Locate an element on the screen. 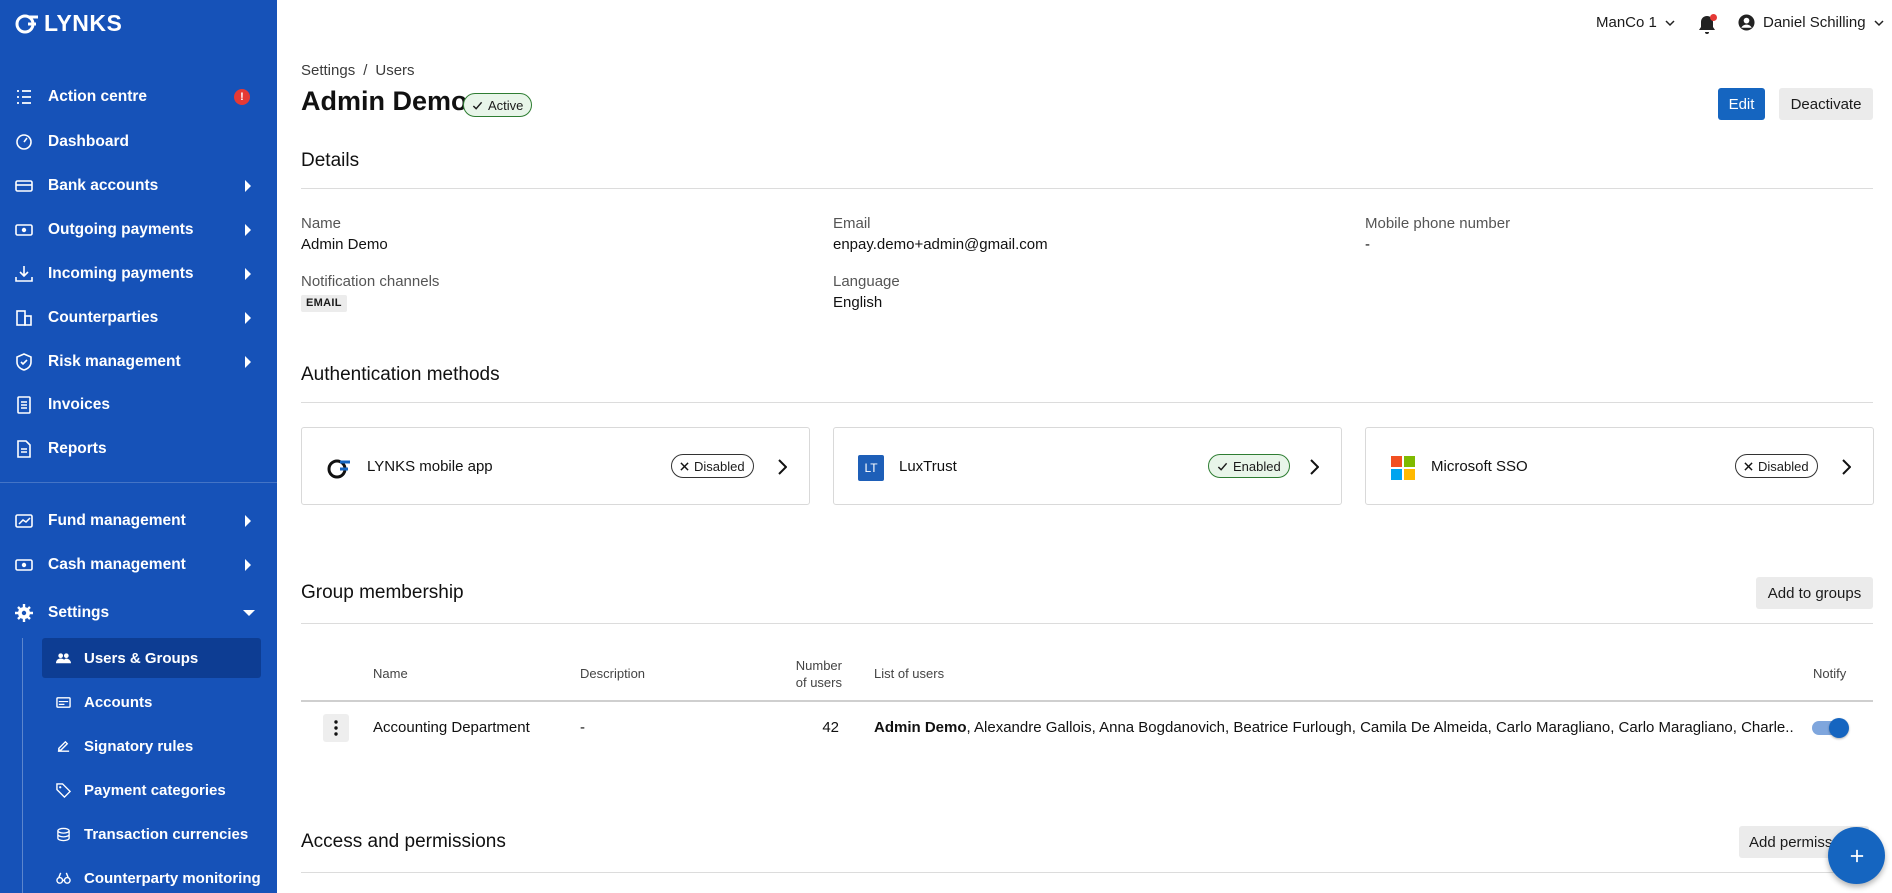 This screenshot has width=1892, height=893. sidebar-item-bank-accounts: Bank accounts is located at coordinates (138, 186).